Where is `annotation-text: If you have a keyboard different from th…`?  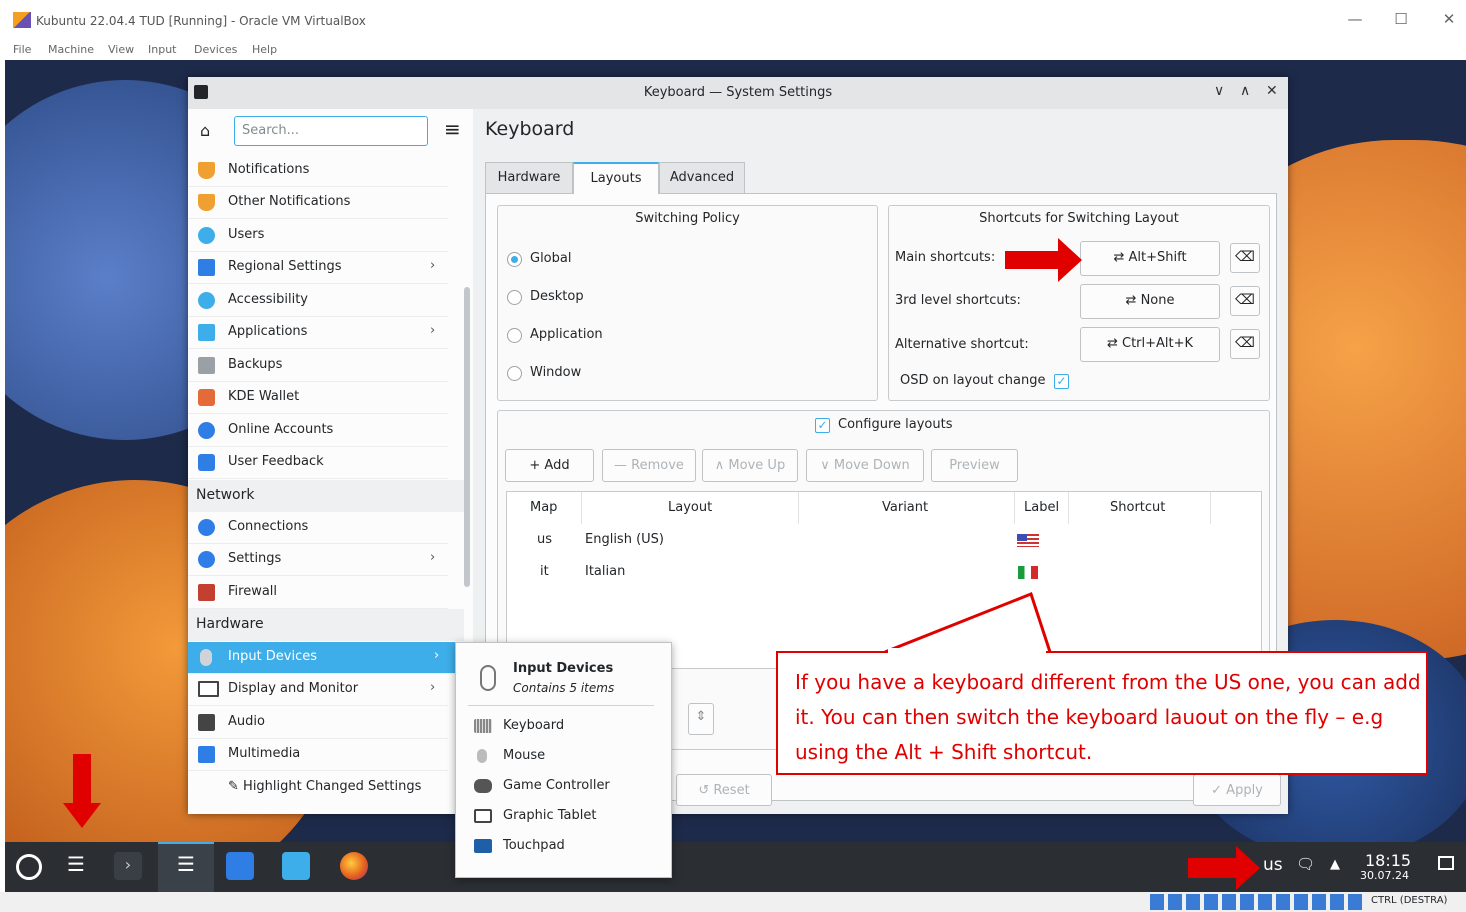
annotation-text: If you have a keyboard different from th… is located at coordinates (1108, 717).